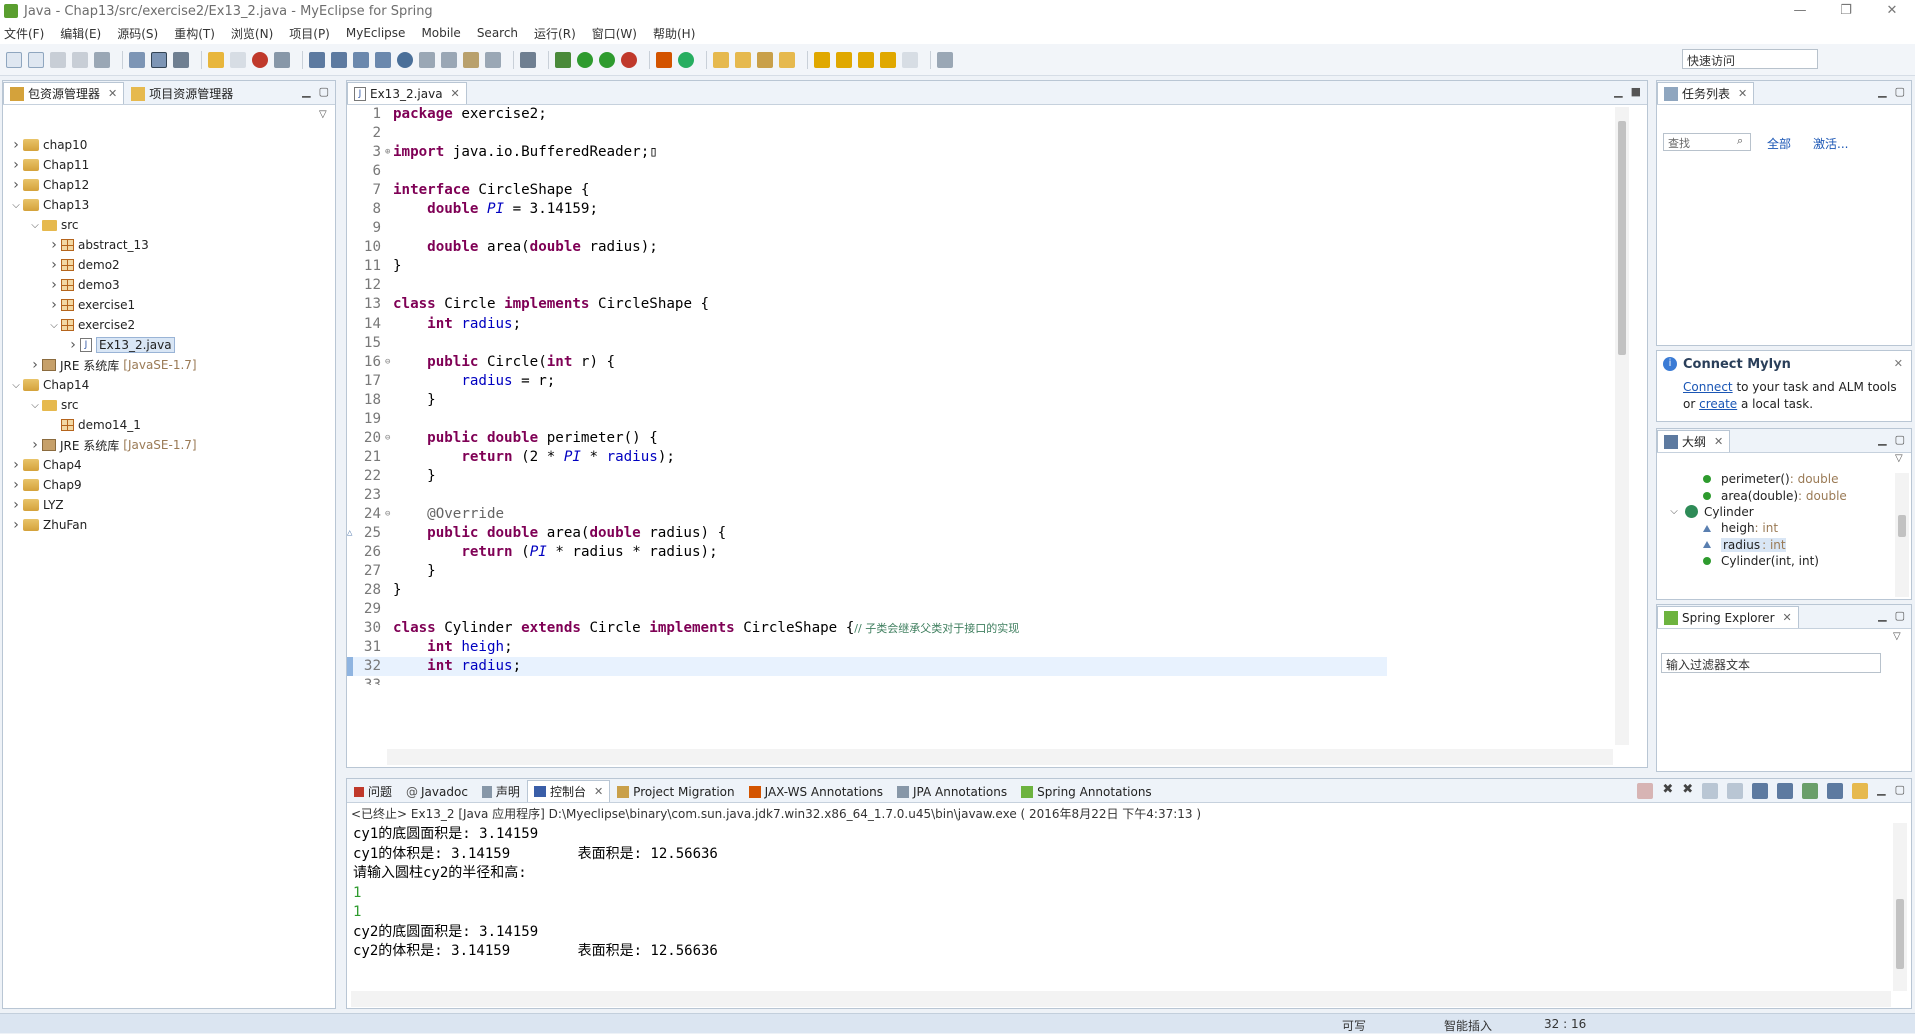 Image resolution: width=1915 pixels, height=1034 pixels. What do you see at coordinates (686, 59) in the screenshot?
I see `new-java-class-icon` at bounding box center [686, 59].